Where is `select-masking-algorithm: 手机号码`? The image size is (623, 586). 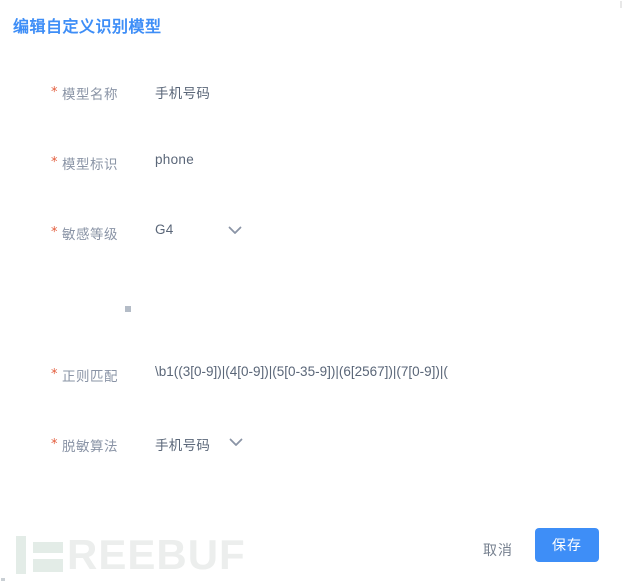 select-masking-algorithm: 手机号码 is located at coordinates (182, 444).